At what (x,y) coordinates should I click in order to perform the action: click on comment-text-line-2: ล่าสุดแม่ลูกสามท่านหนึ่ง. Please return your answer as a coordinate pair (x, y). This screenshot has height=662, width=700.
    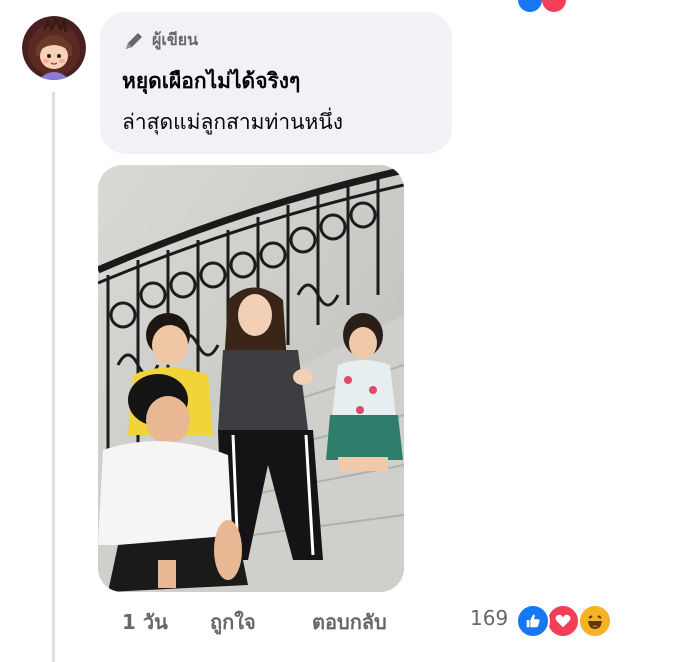
    Looking at the image, I should click on (232, 122).